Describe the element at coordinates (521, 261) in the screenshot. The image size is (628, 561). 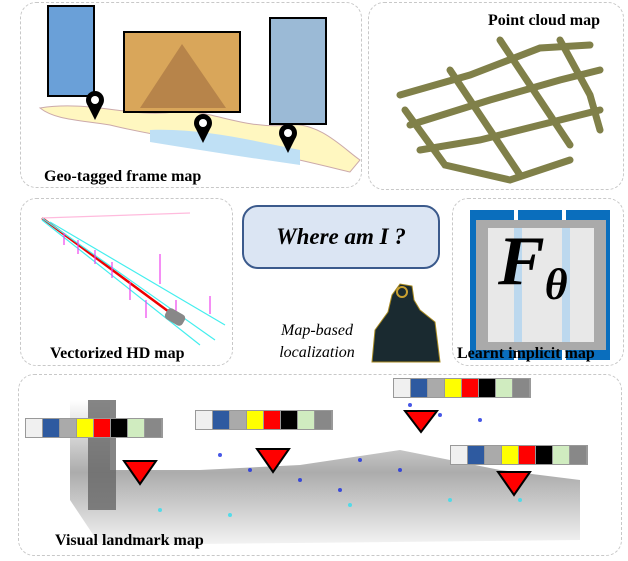
I see `f-symbol: F` at that location.